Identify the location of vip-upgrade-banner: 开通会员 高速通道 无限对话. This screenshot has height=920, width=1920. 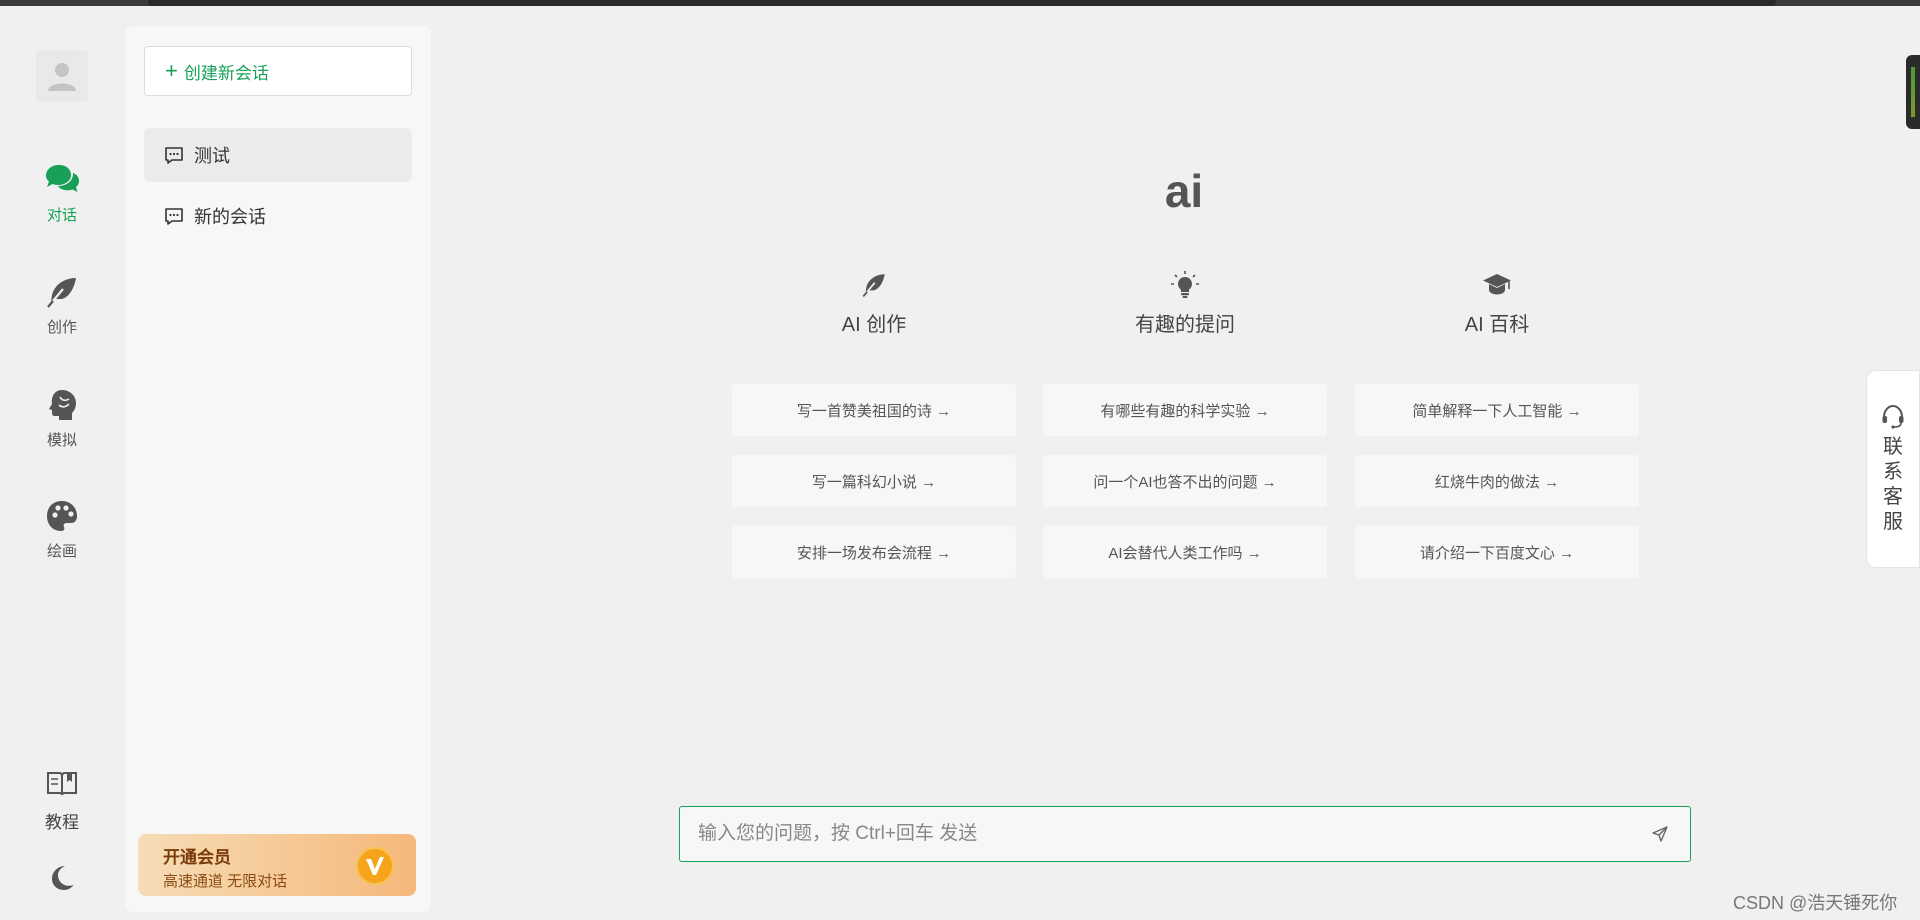
(277, 865).